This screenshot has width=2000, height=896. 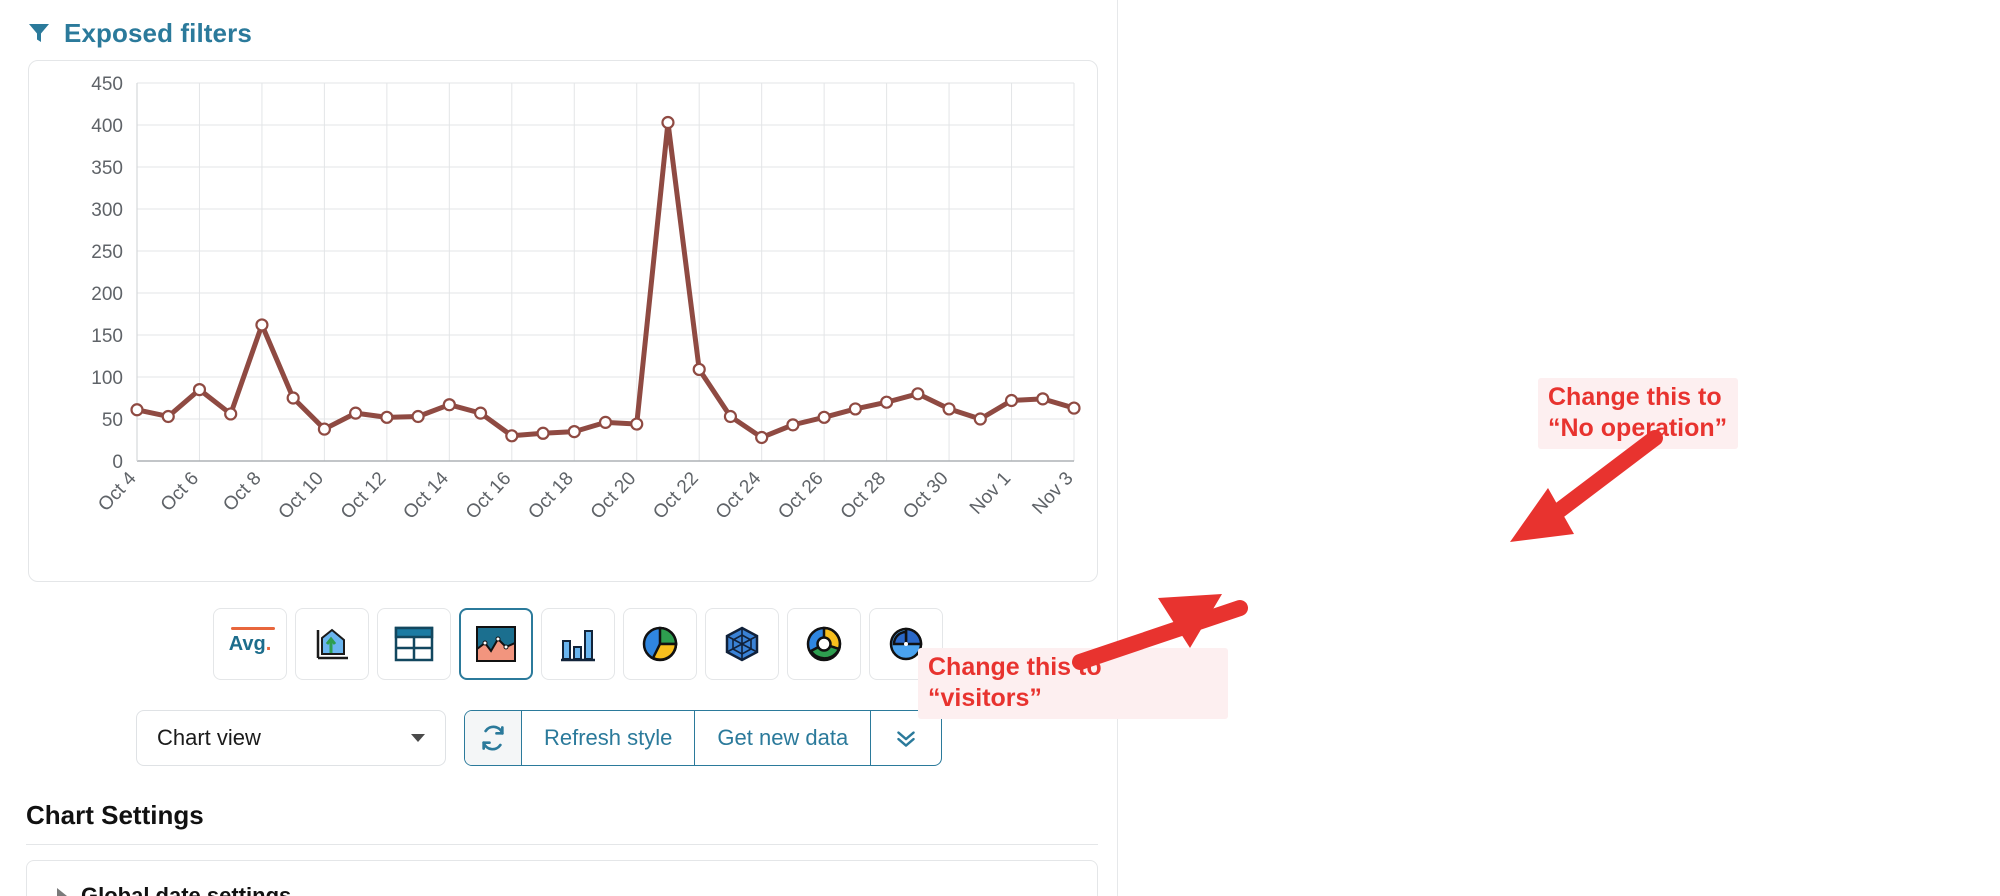 I want to click on doughnut-chart-icon, so click(x=824, y=644).